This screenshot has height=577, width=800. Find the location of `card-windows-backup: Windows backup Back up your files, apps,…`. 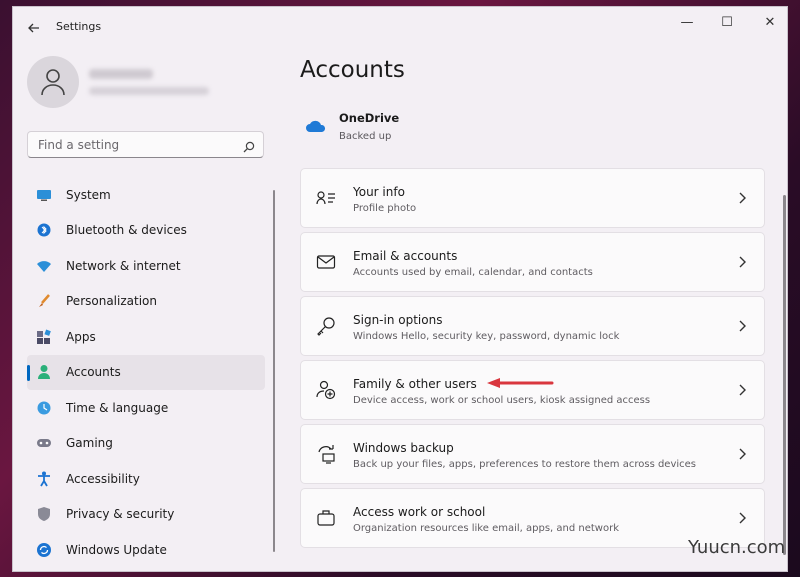

card-windows-backup: Windows backup Back up your files, apps,… is located at coordinates (532, 454).